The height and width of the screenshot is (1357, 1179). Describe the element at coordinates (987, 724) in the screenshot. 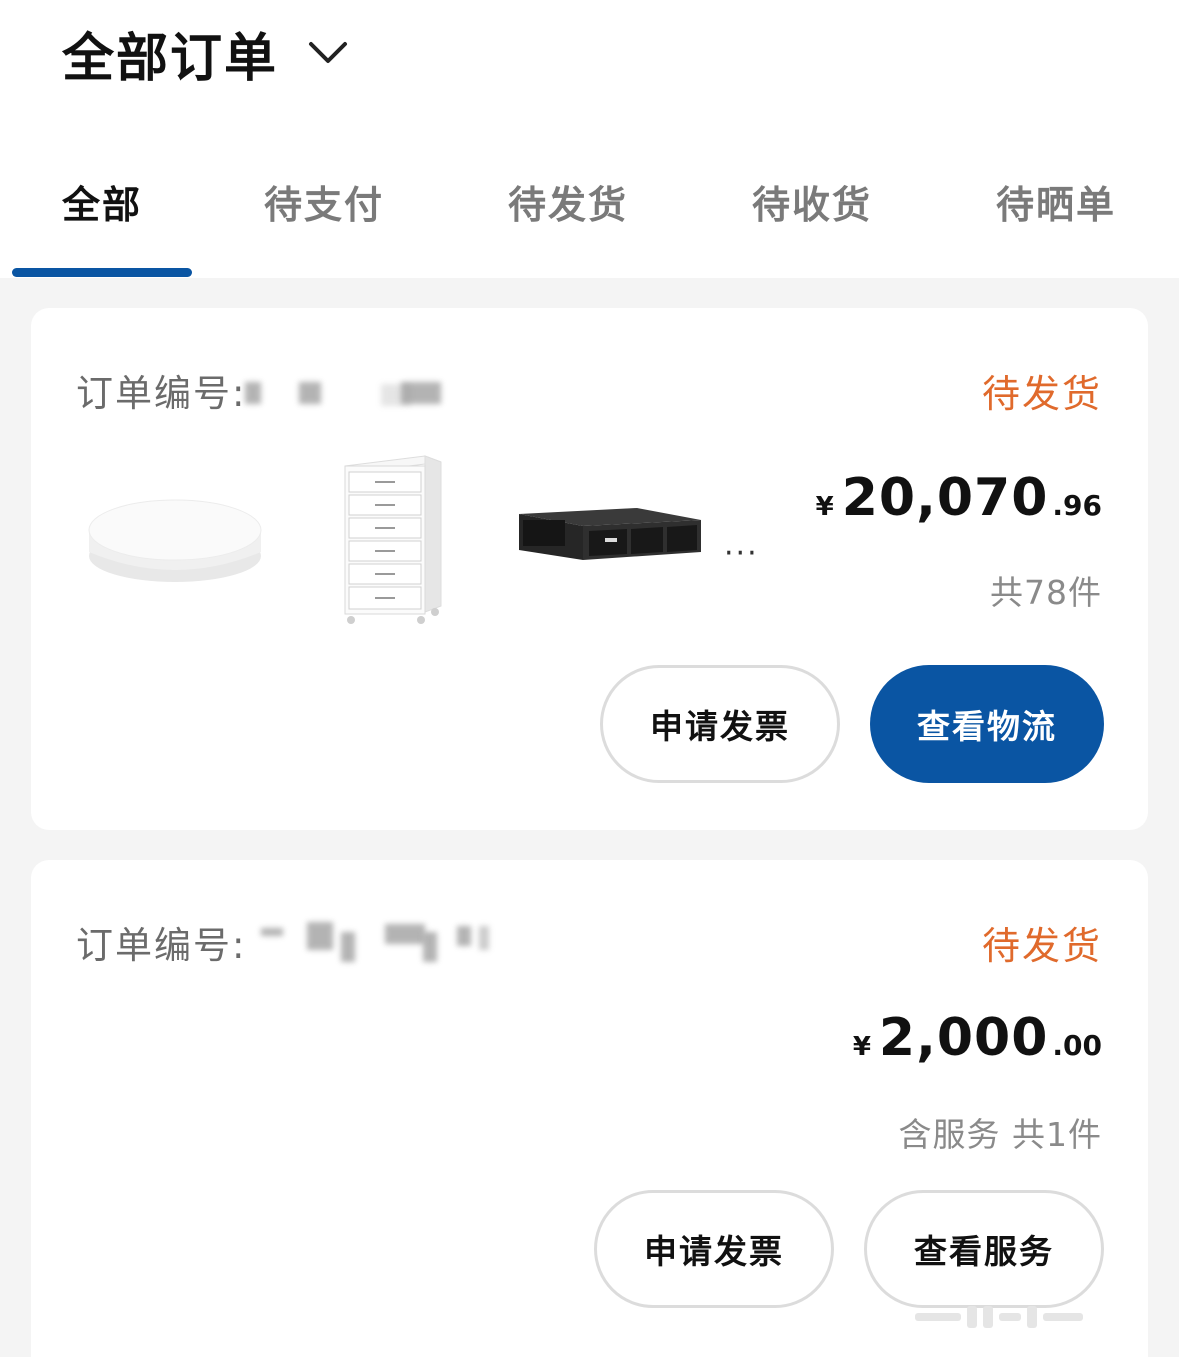

I see `view-logistics-button: 查看物流` at that location.